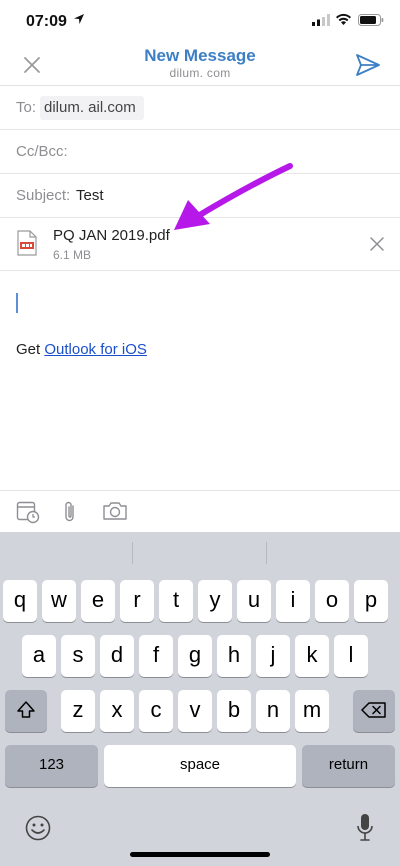 This screenshot has height=866, width=400. I want to click on status-time: 07:09, so click(46, 21).